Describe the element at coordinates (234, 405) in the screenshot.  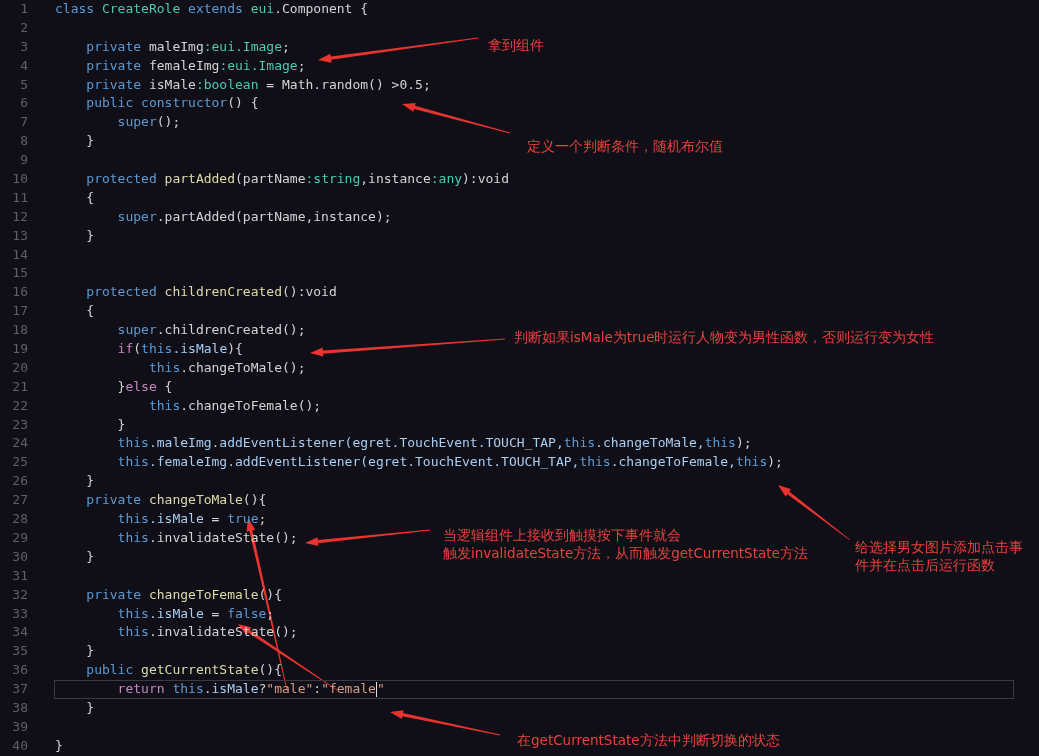
I see `code-line: this.changeToFemale();` at that location.